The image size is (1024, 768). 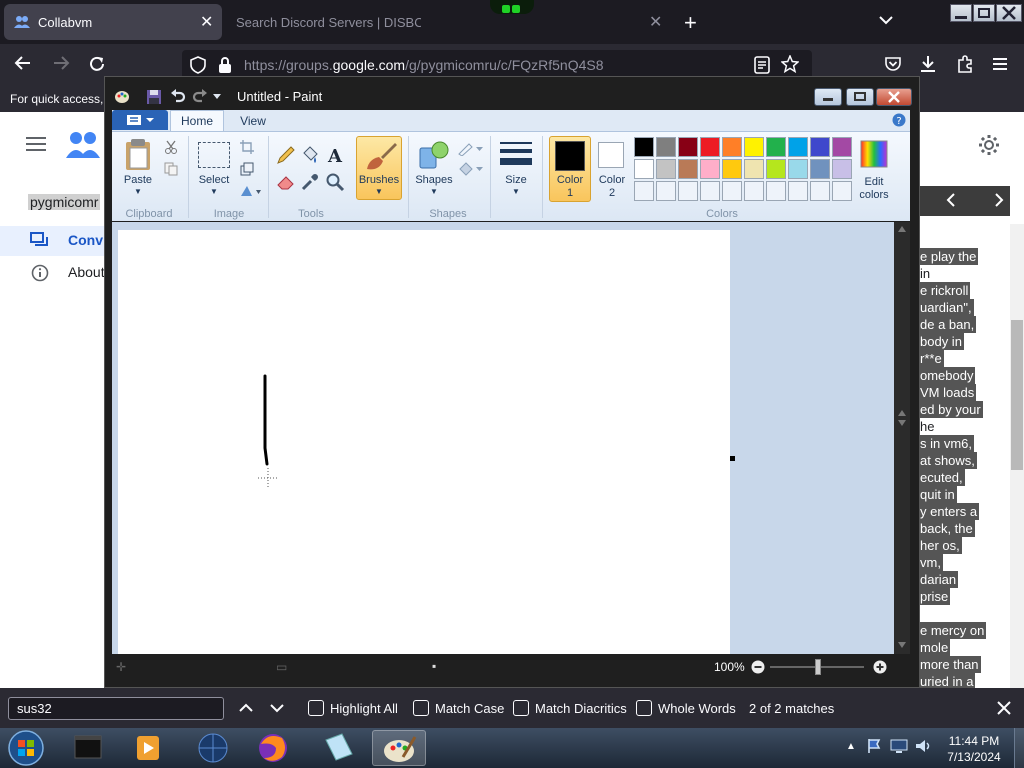 I want to click on taskbar-cmd-button, so click(x=89, y=748).